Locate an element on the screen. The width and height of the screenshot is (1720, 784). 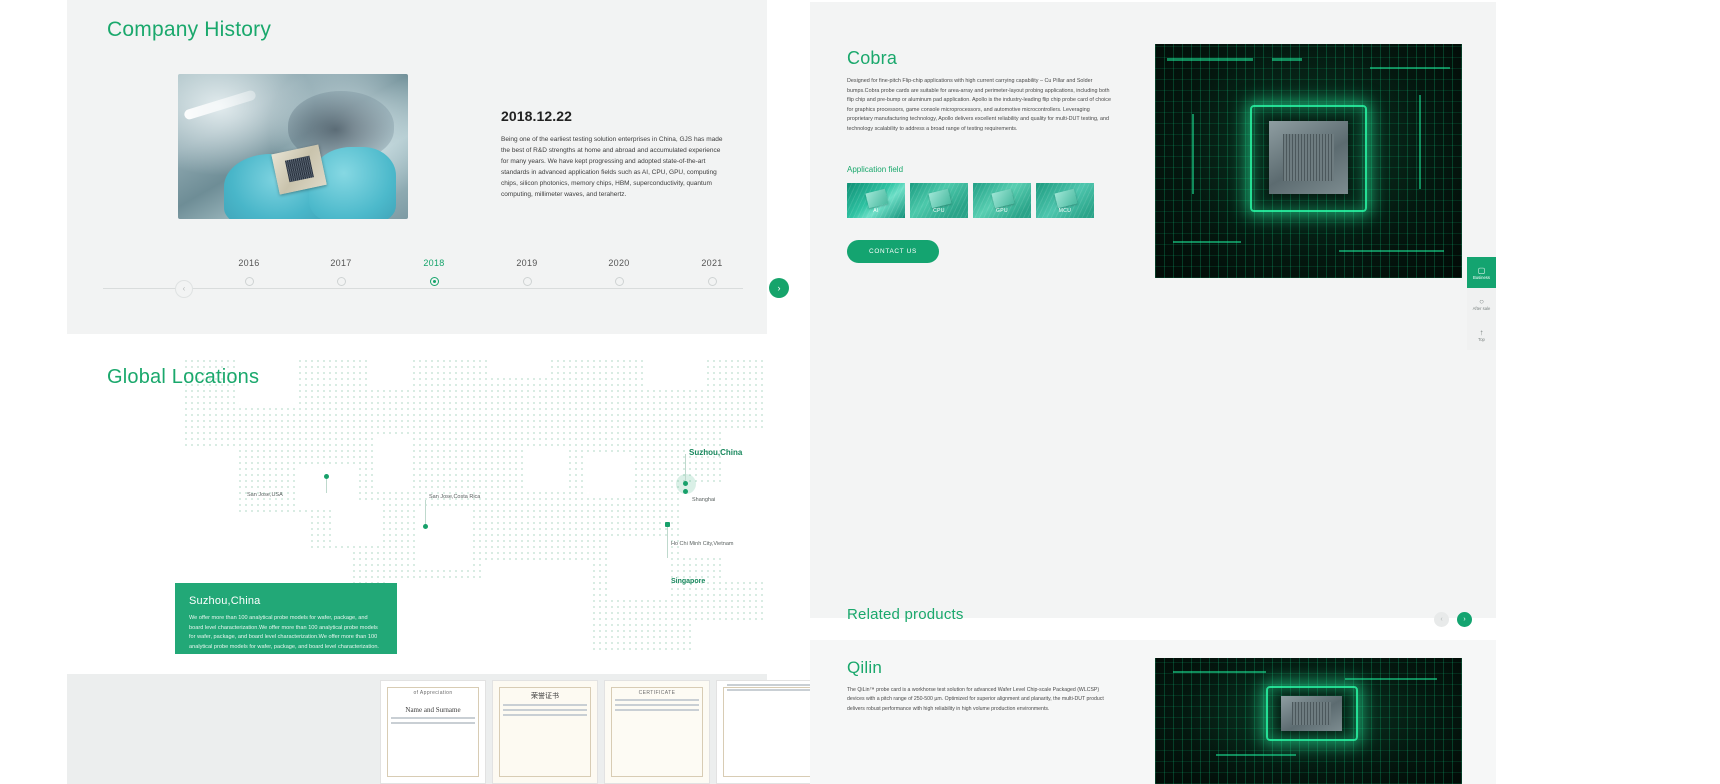
location-card-title: Suzhou,China is located at coordinates (225, 601).